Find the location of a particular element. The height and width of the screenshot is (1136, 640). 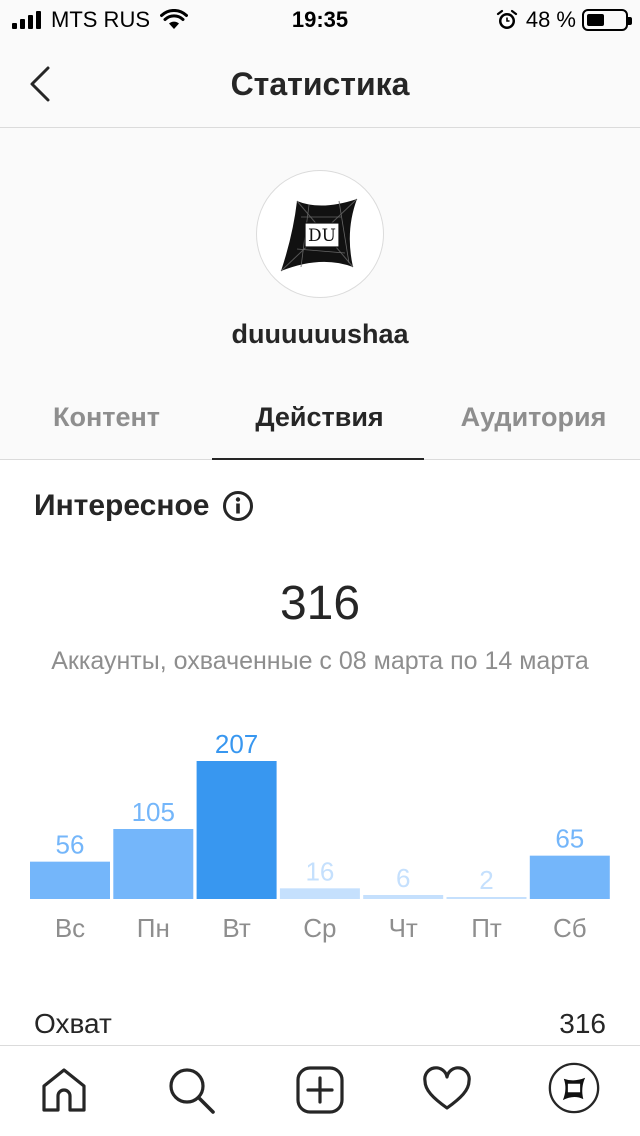

search-tab is located at coordinates (191, 1090).